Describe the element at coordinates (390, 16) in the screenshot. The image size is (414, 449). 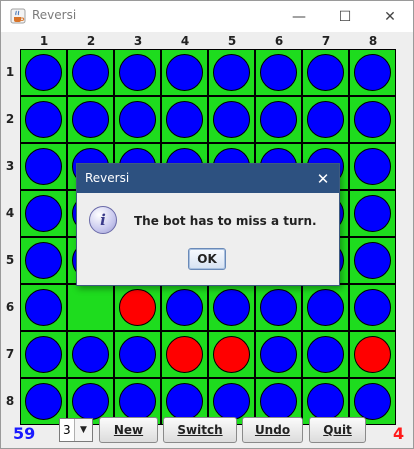
I see `close-button: ✕` at that location.